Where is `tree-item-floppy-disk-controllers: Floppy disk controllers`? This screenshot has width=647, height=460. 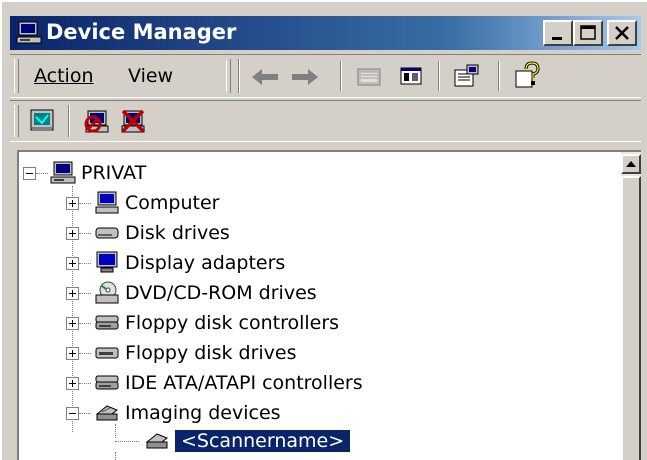
tree-item-floppy-disk-controllers: Floppy disk controllers is located at coordinates (184, 323).